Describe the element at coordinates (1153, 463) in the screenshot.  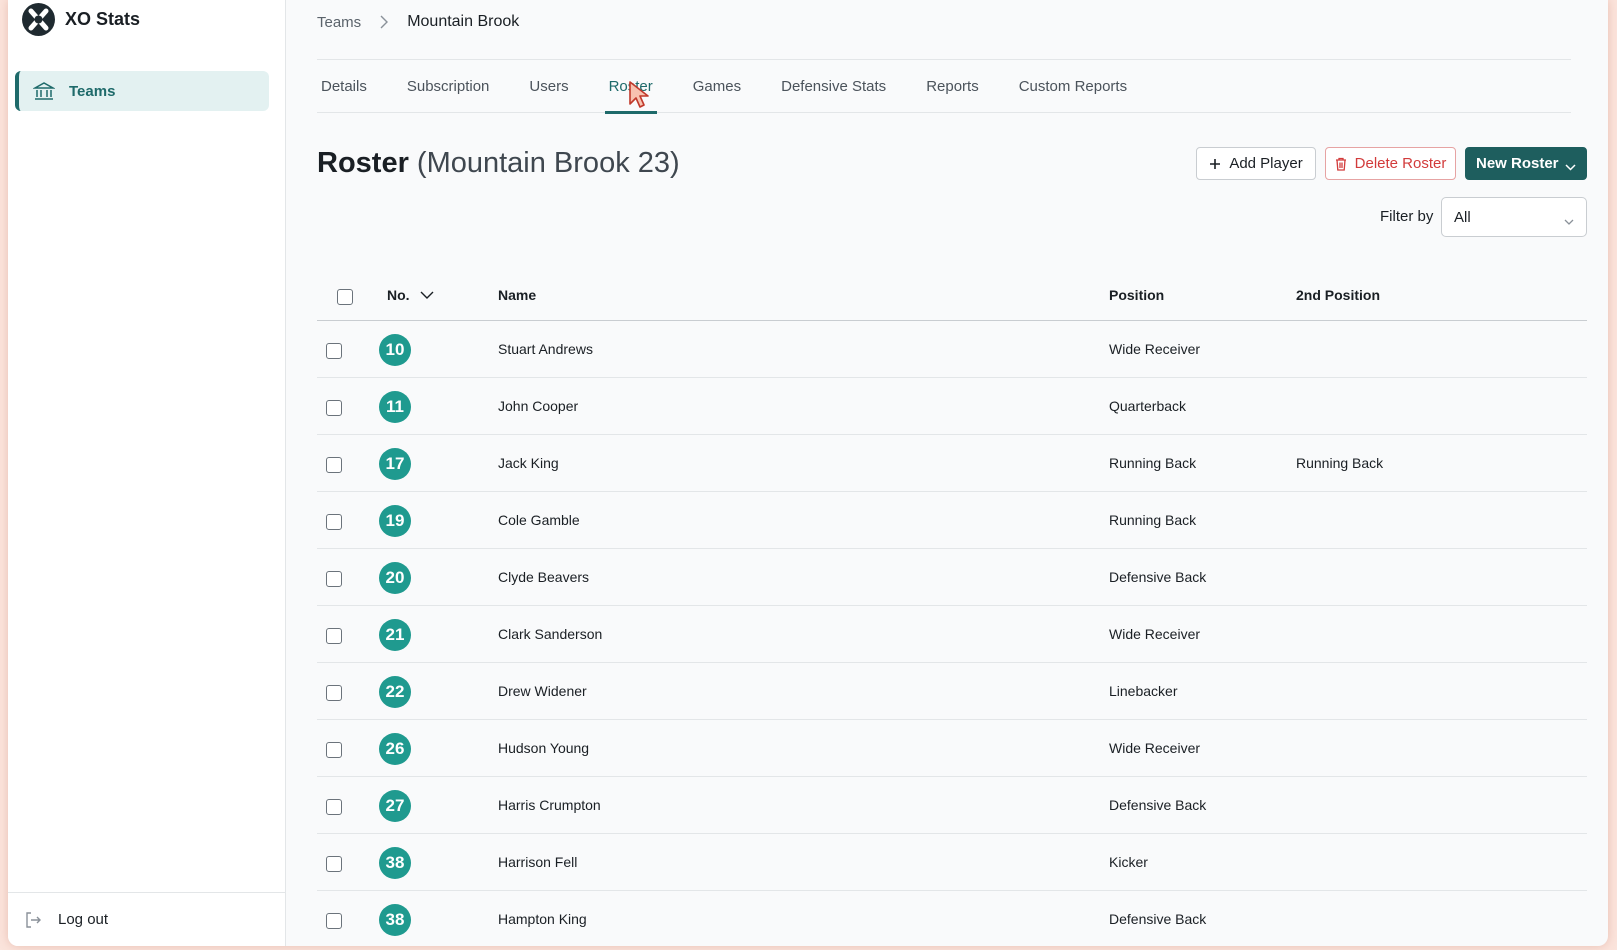
I see `player-position: Running Back` at that location.